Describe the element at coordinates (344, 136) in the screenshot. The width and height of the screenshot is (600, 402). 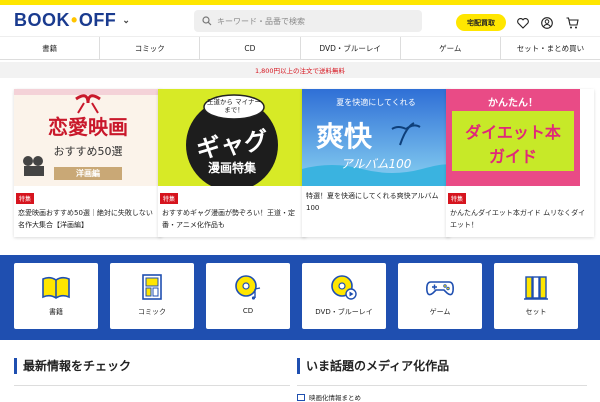
I see `feature-image-title: 爽快` at that location.